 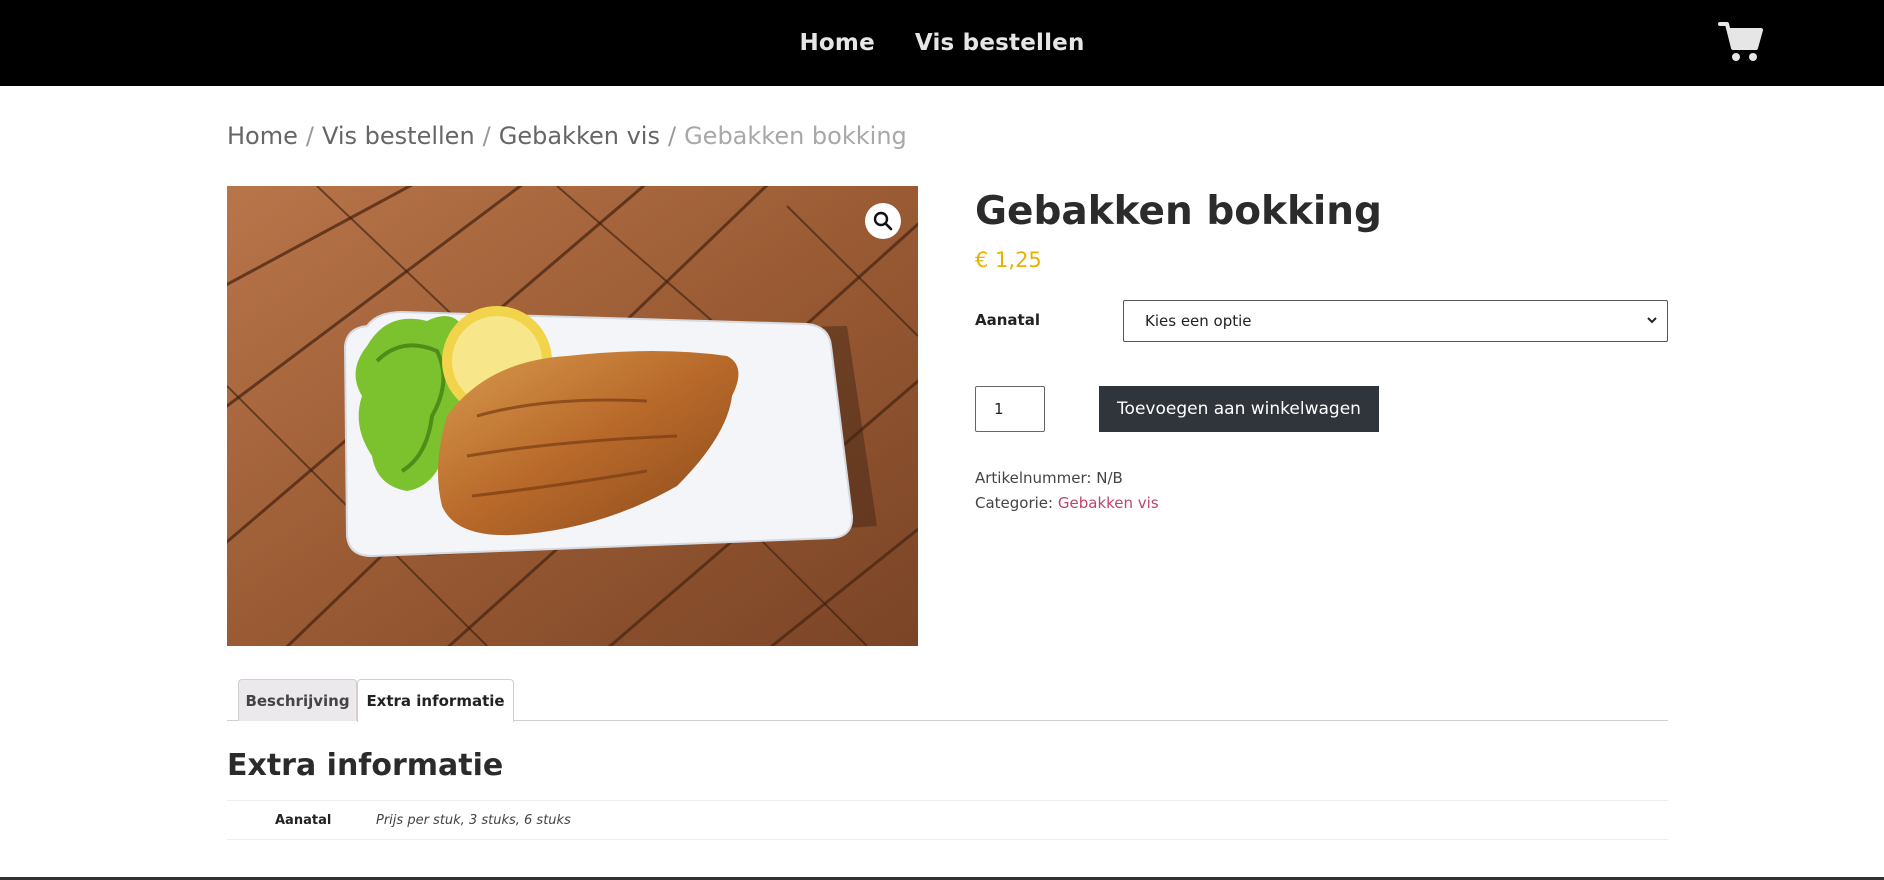 I want to click on cart-icon, so click(x=1741, y=42).